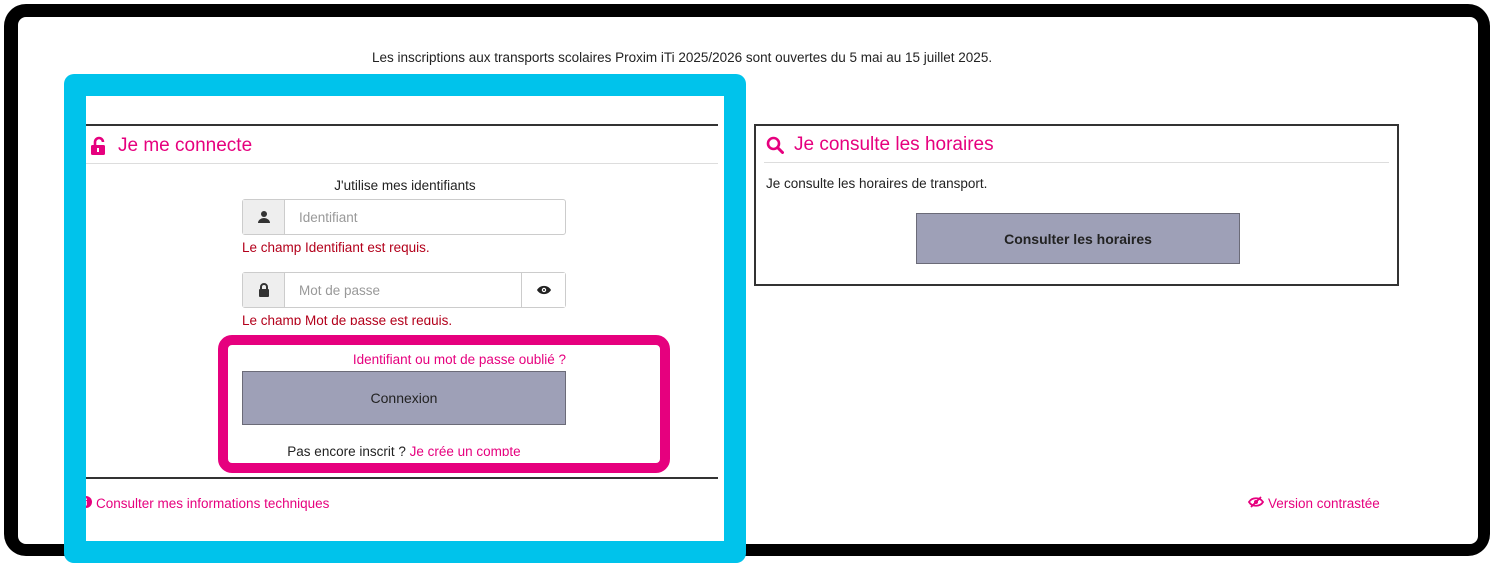  I want to click on info-icon, so click(86, 503).